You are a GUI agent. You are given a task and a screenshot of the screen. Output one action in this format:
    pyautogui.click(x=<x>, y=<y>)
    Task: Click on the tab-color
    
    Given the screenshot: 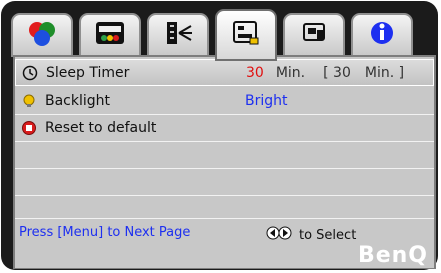 What is the action you would take?
    pyautogui.click(x=42, y=35)
    